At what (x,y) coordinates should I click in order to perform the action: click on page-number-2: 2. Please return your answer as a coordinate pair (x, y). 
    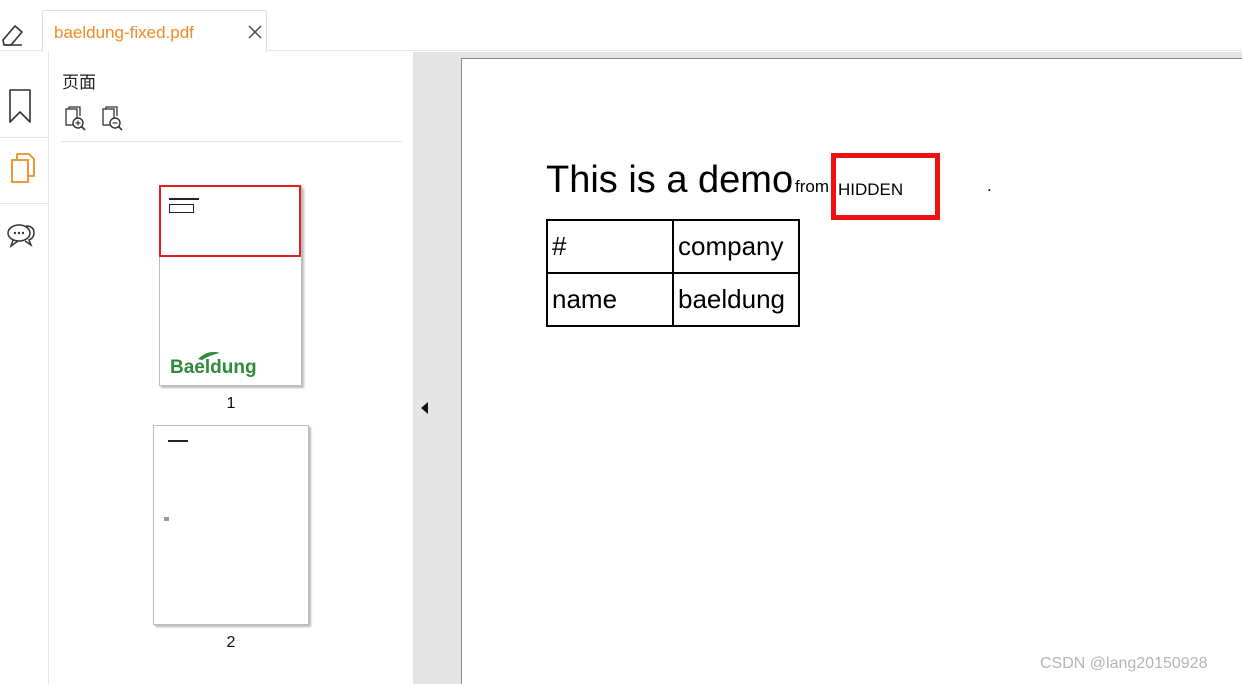
    Looking at the image, I should click on (231, 642).